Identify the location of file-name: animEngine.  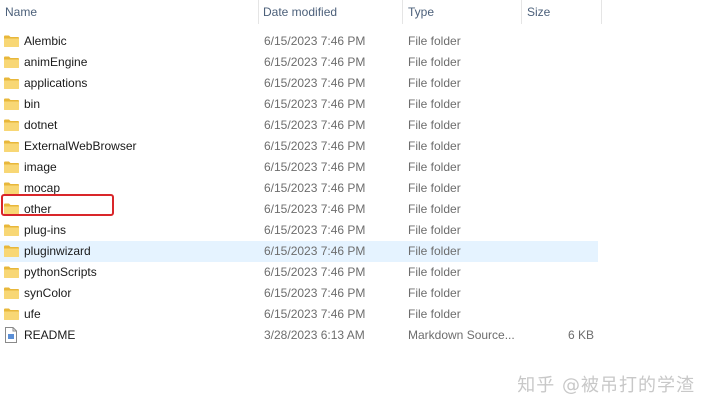
(56, 62).